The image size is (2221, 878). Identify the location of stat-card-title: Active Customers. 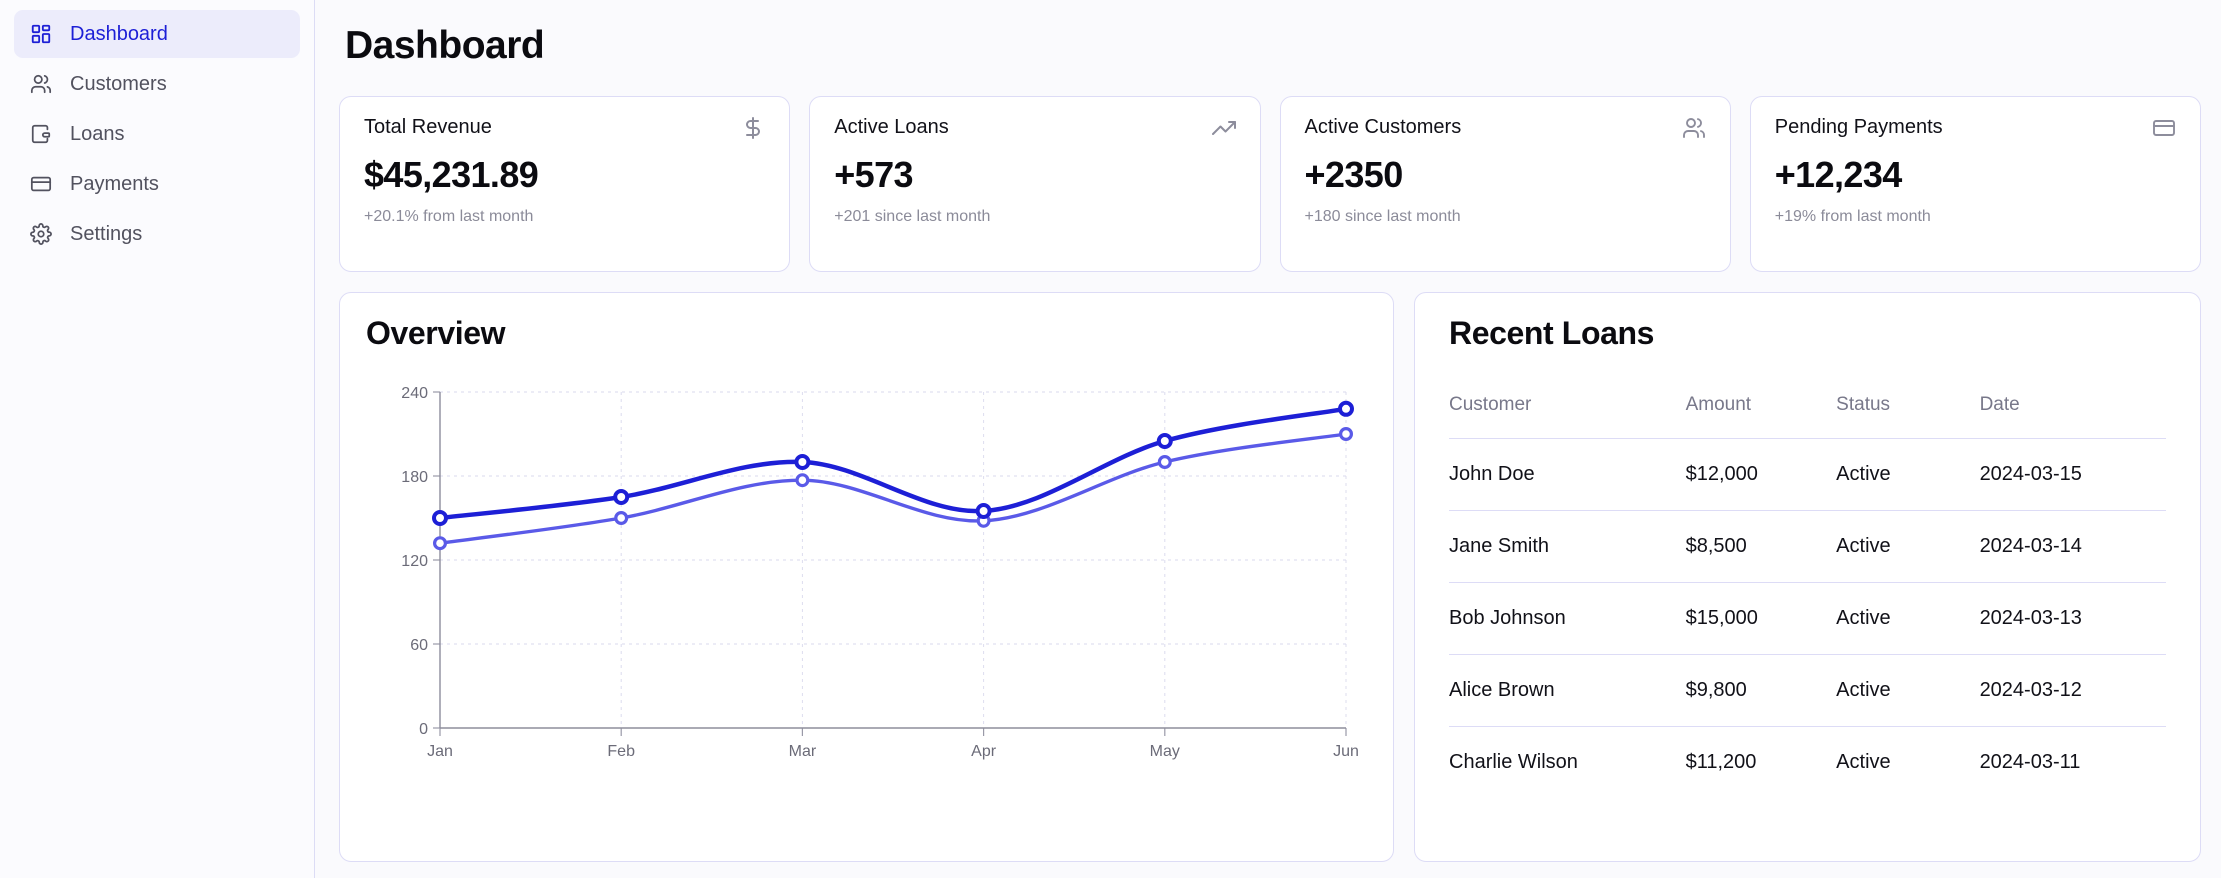
(1383, 127).